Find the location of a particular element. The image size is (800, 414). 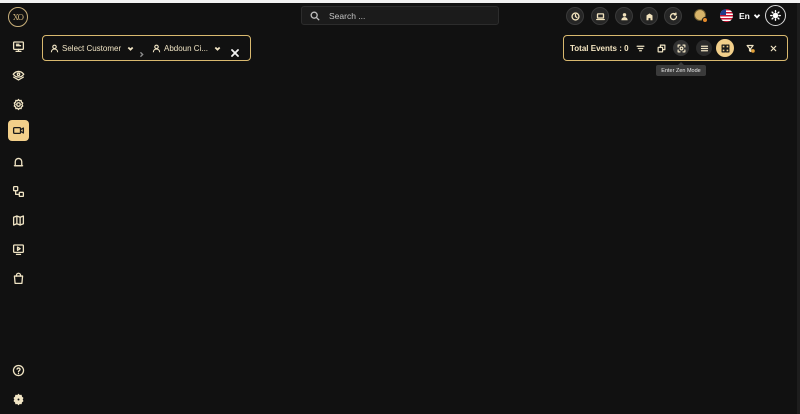

sidebar-item-video is located at coordinates (18, 130).